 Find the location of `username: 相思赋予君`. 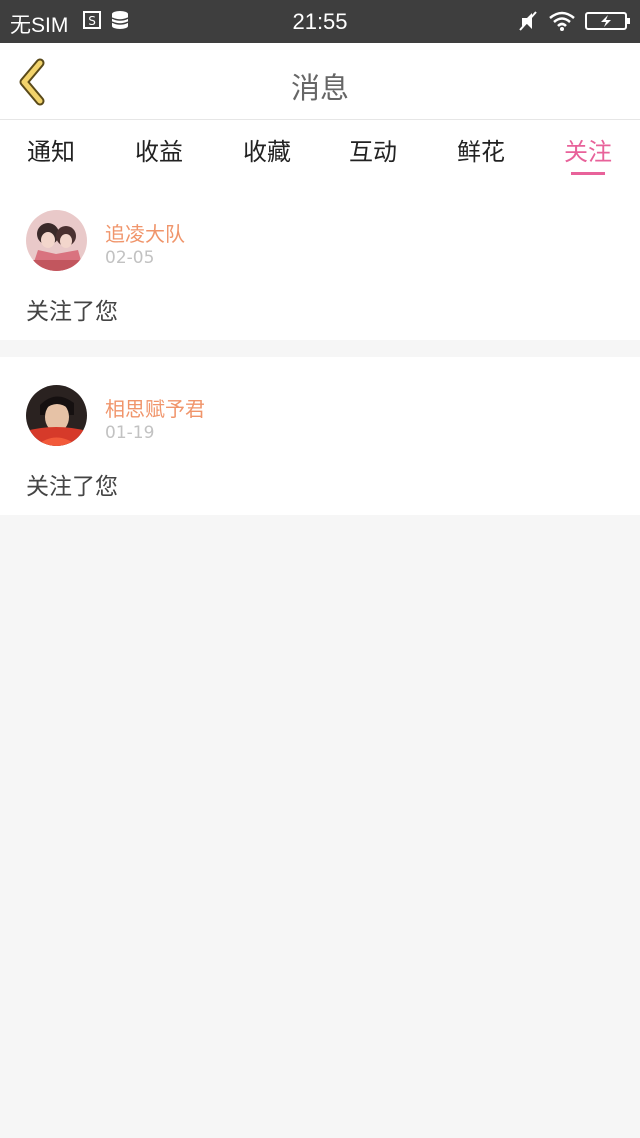

username: 相思赋予君 is located at coordinates (155, 407).